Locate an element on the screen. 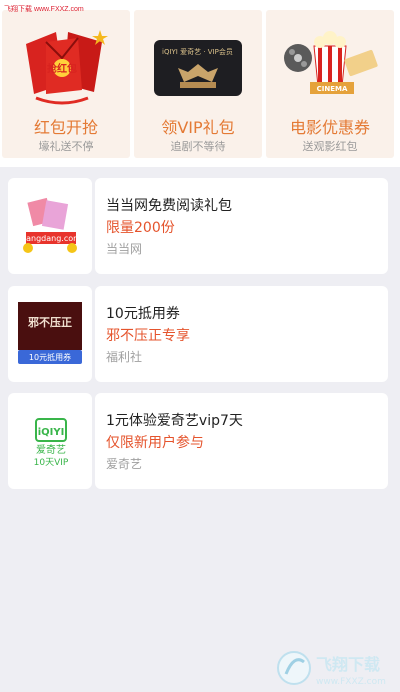  offer-thumbnail: iQIYI 爱奇艺 10天VIP is located at coordinates (50, 441).